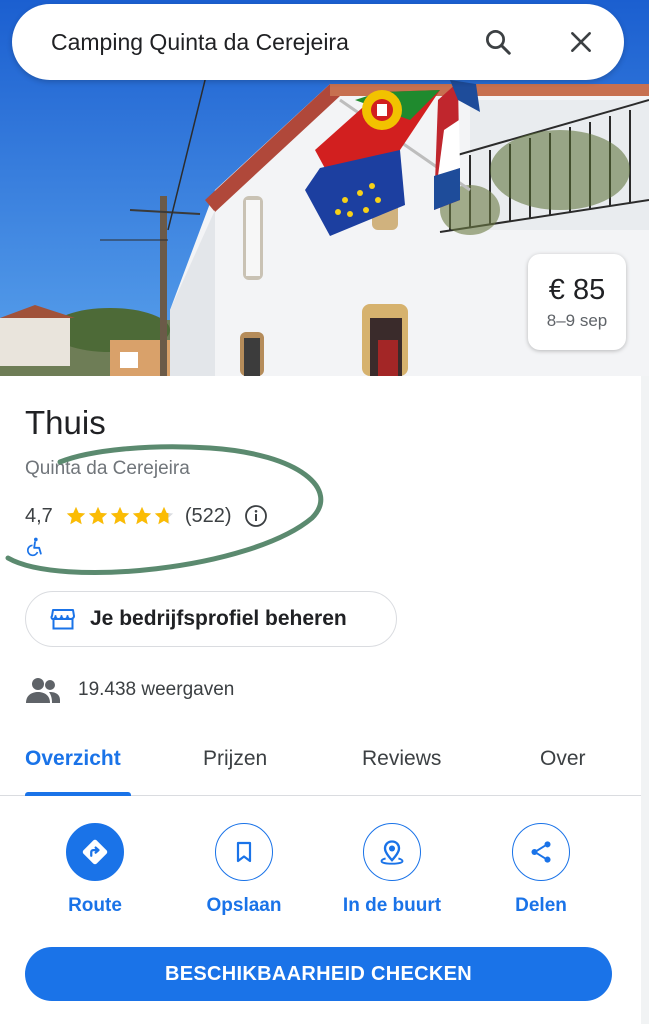  Describe the element at coordinates (541, 905) in the screenshot. I see `share-label: Delen` at that location.